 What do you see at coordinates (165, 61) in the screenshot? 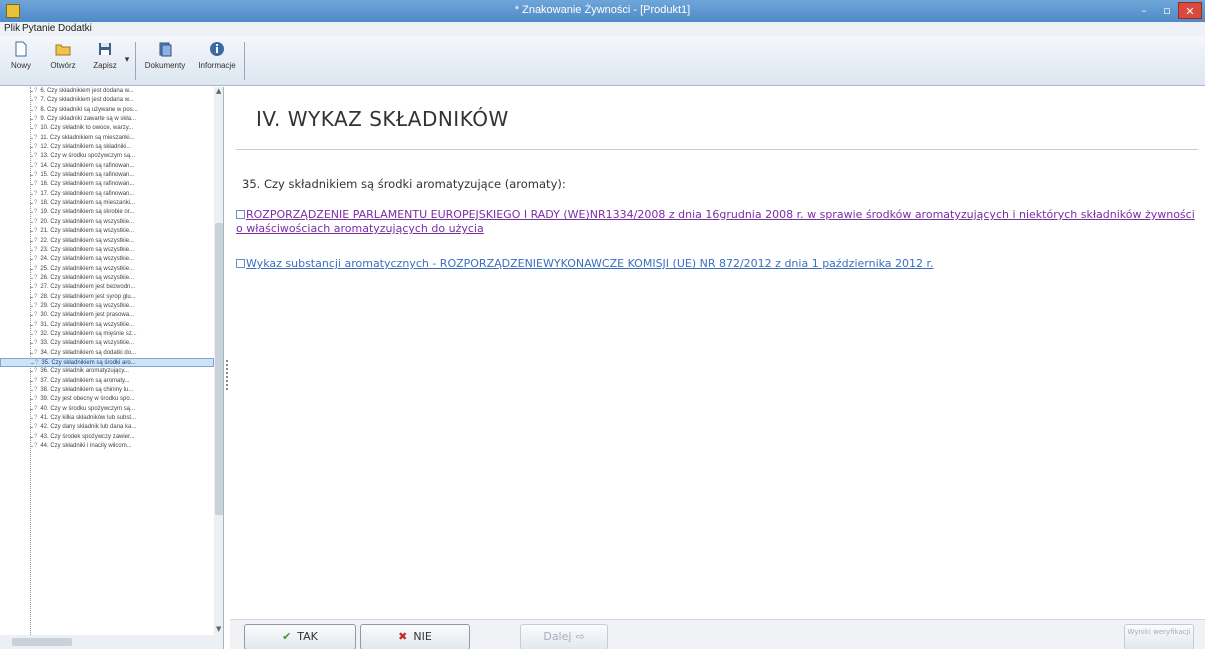
I see `documents-button: Dokumenty` at bounding box center [165, 61].